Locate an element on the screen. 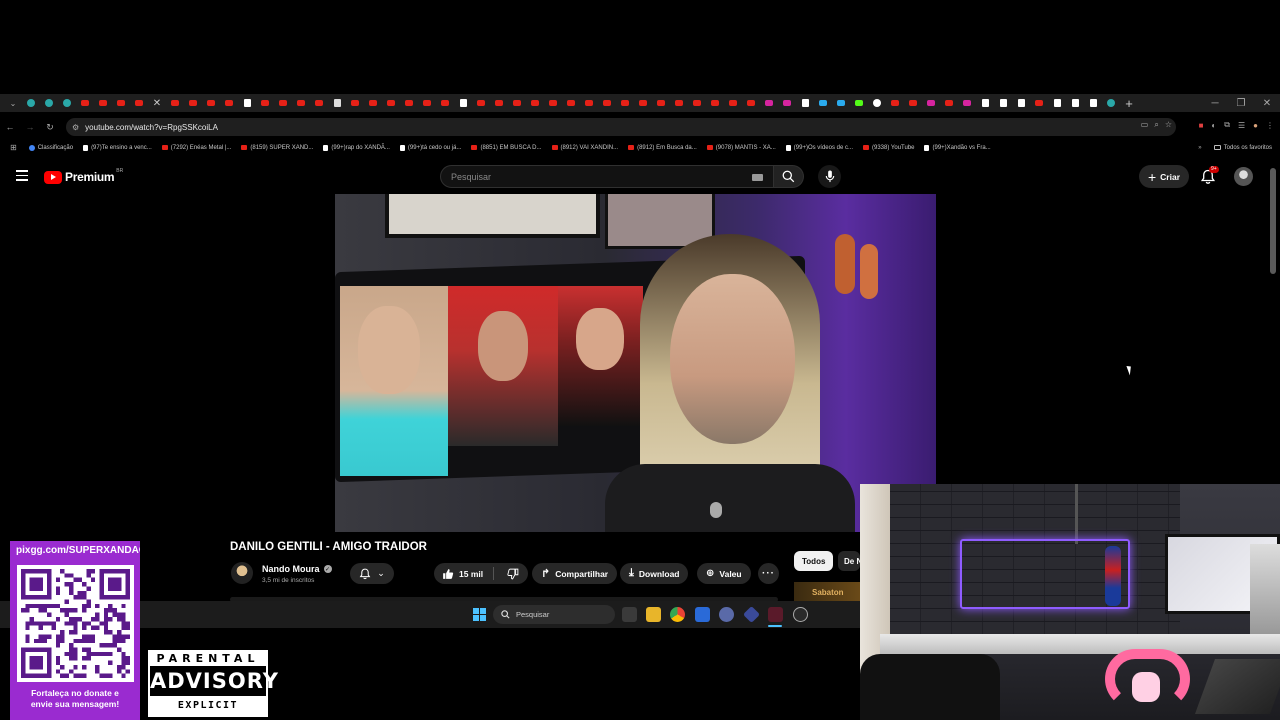 Image resolution: width=1280 pixels, height=720 pixels. chrome-icon is located at coordinates (677, 614).